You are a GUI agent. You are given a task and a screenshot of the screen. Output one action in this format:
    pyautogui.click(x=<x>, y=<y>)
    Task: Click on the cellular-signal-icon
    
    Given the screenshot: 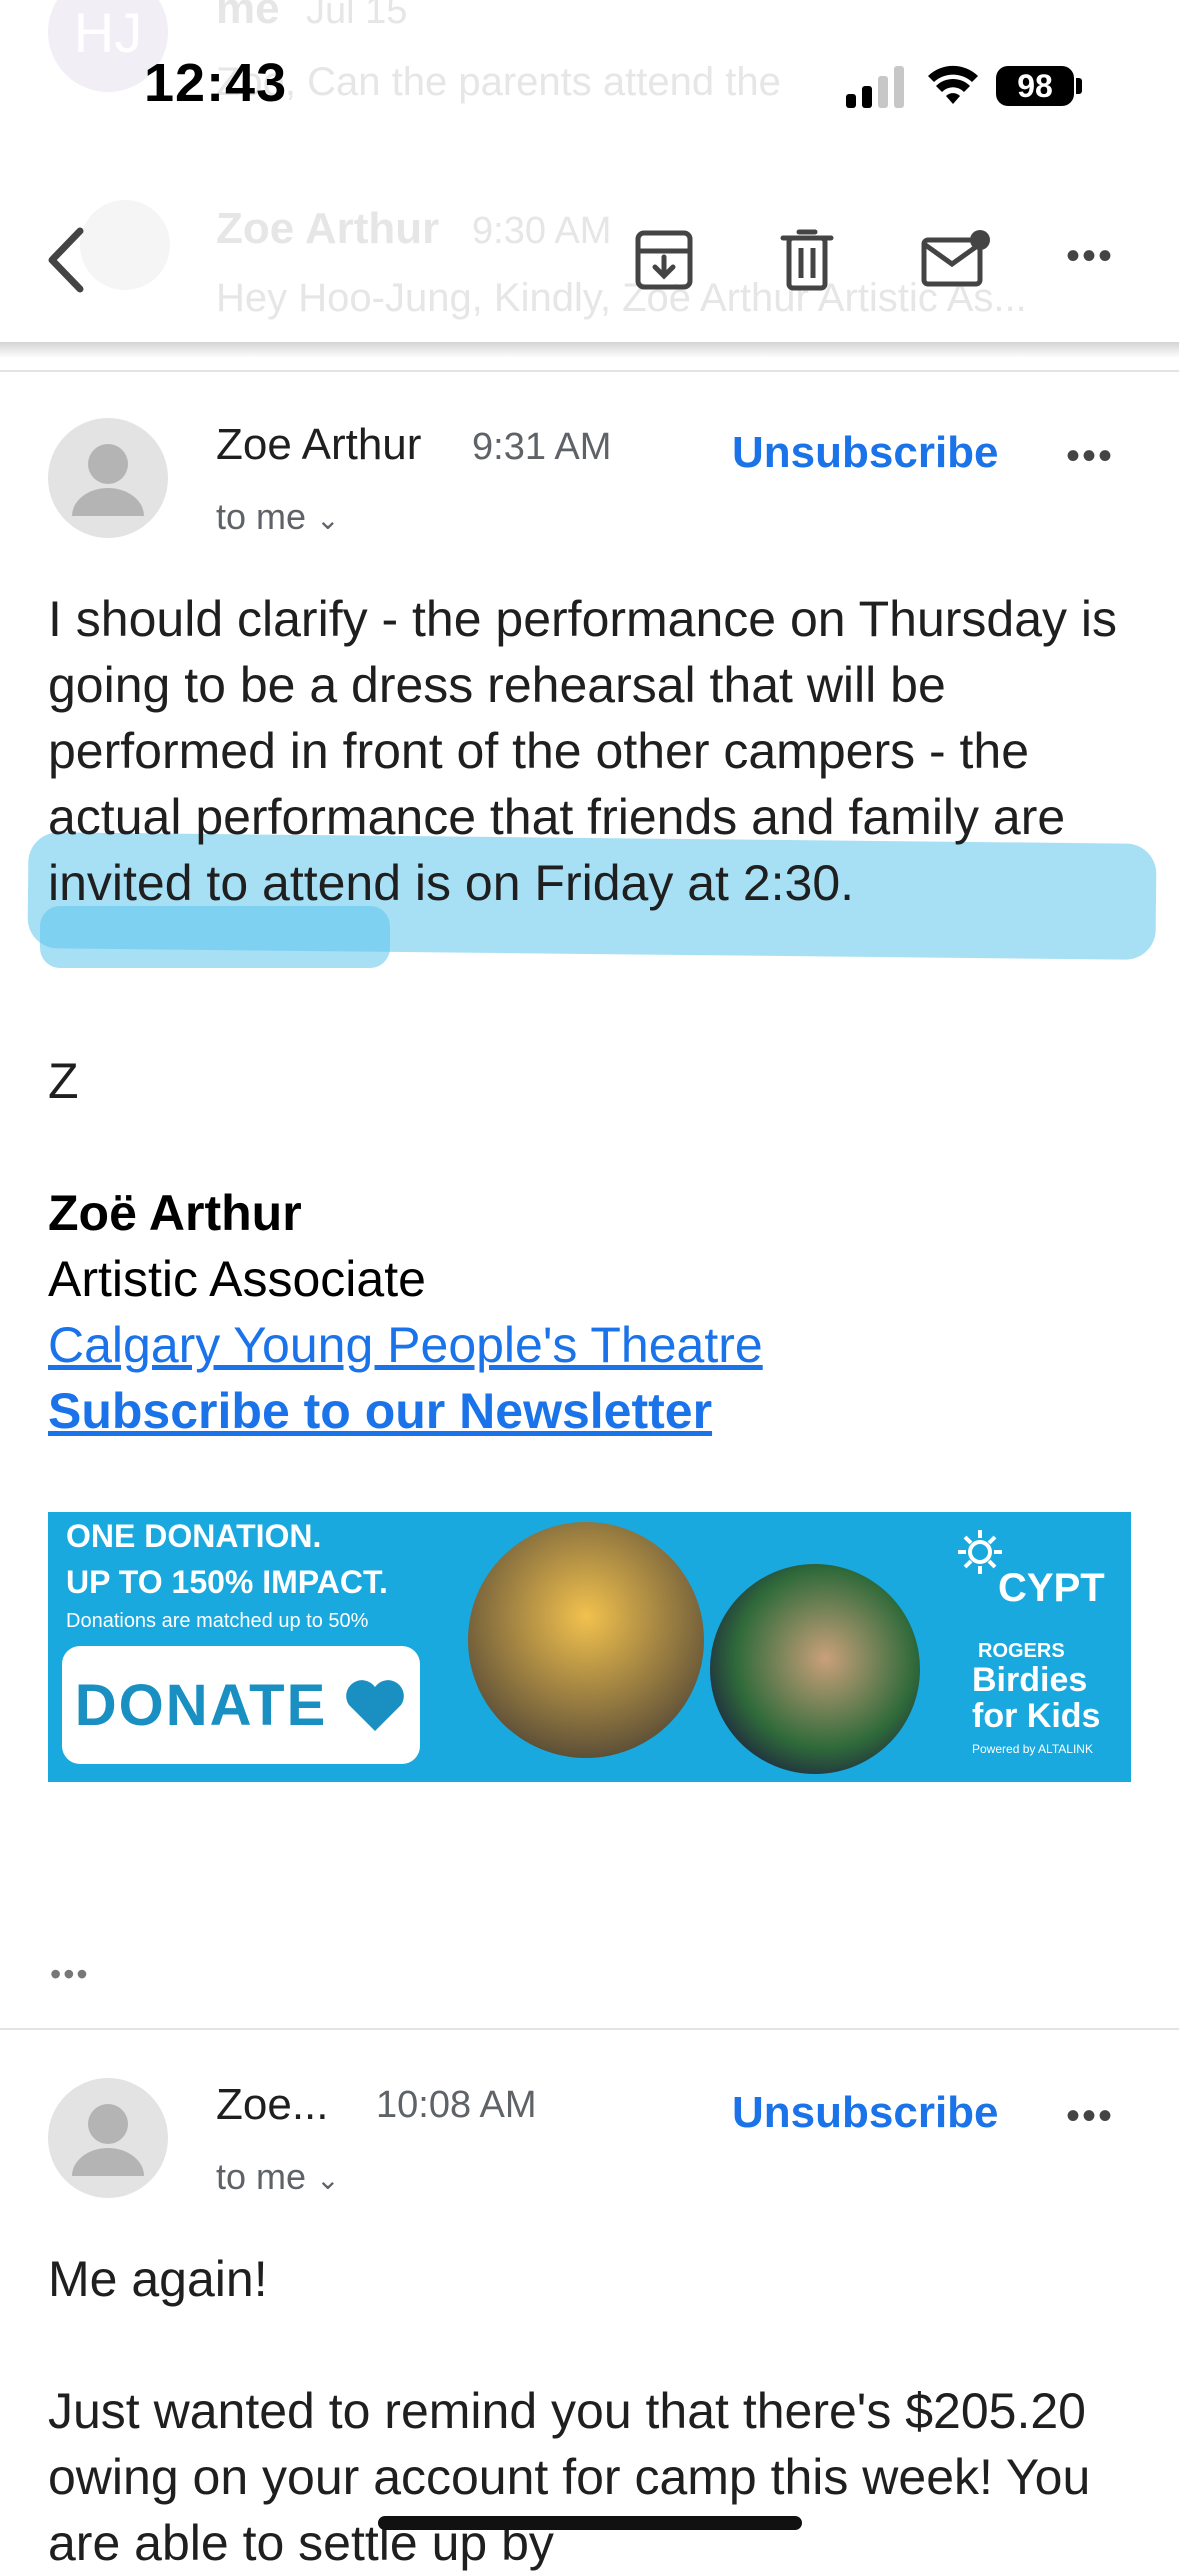 What is the action you would take?
    pyautogui.click(x=875, y=87)
    